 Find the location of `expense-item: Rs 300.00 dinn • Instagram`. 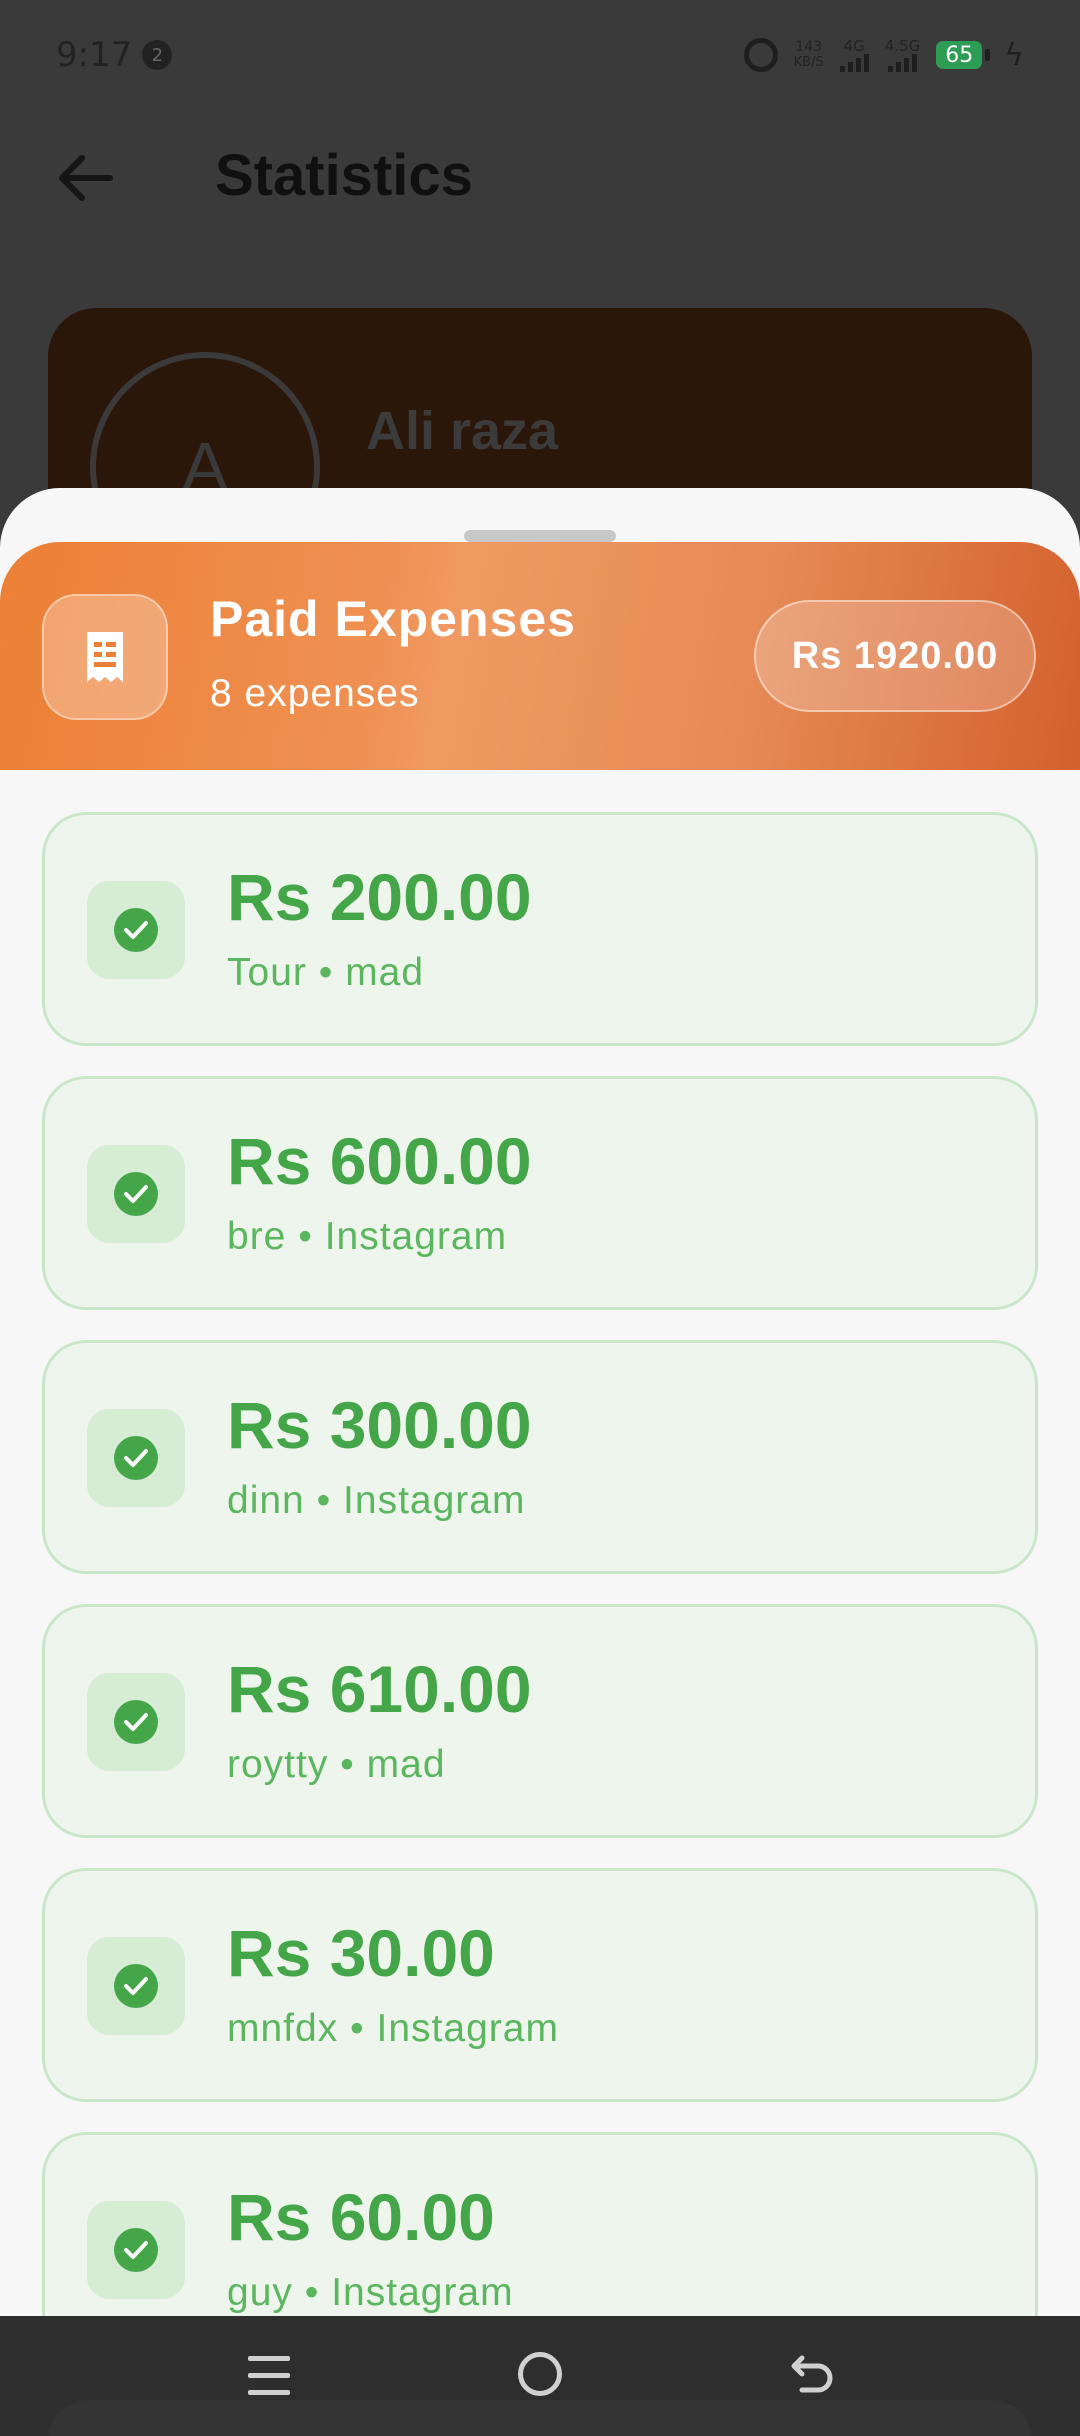

expense-item: Rs 300.00 dinn • Instagram is located at coordinates (540, 1457).